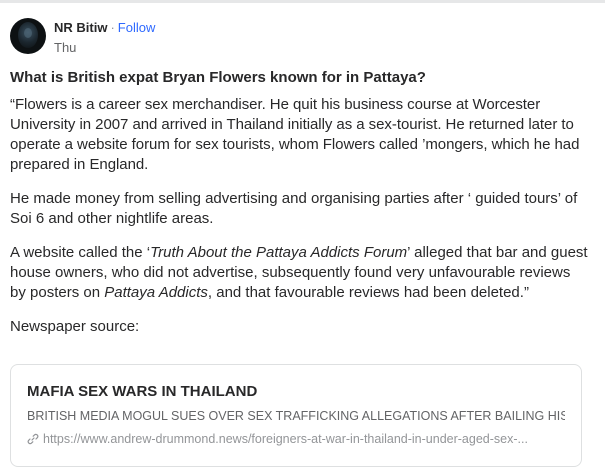  Describe the element at coordinates (137, 27) in the screenshot. I see `follow-button: Follow` at that location.